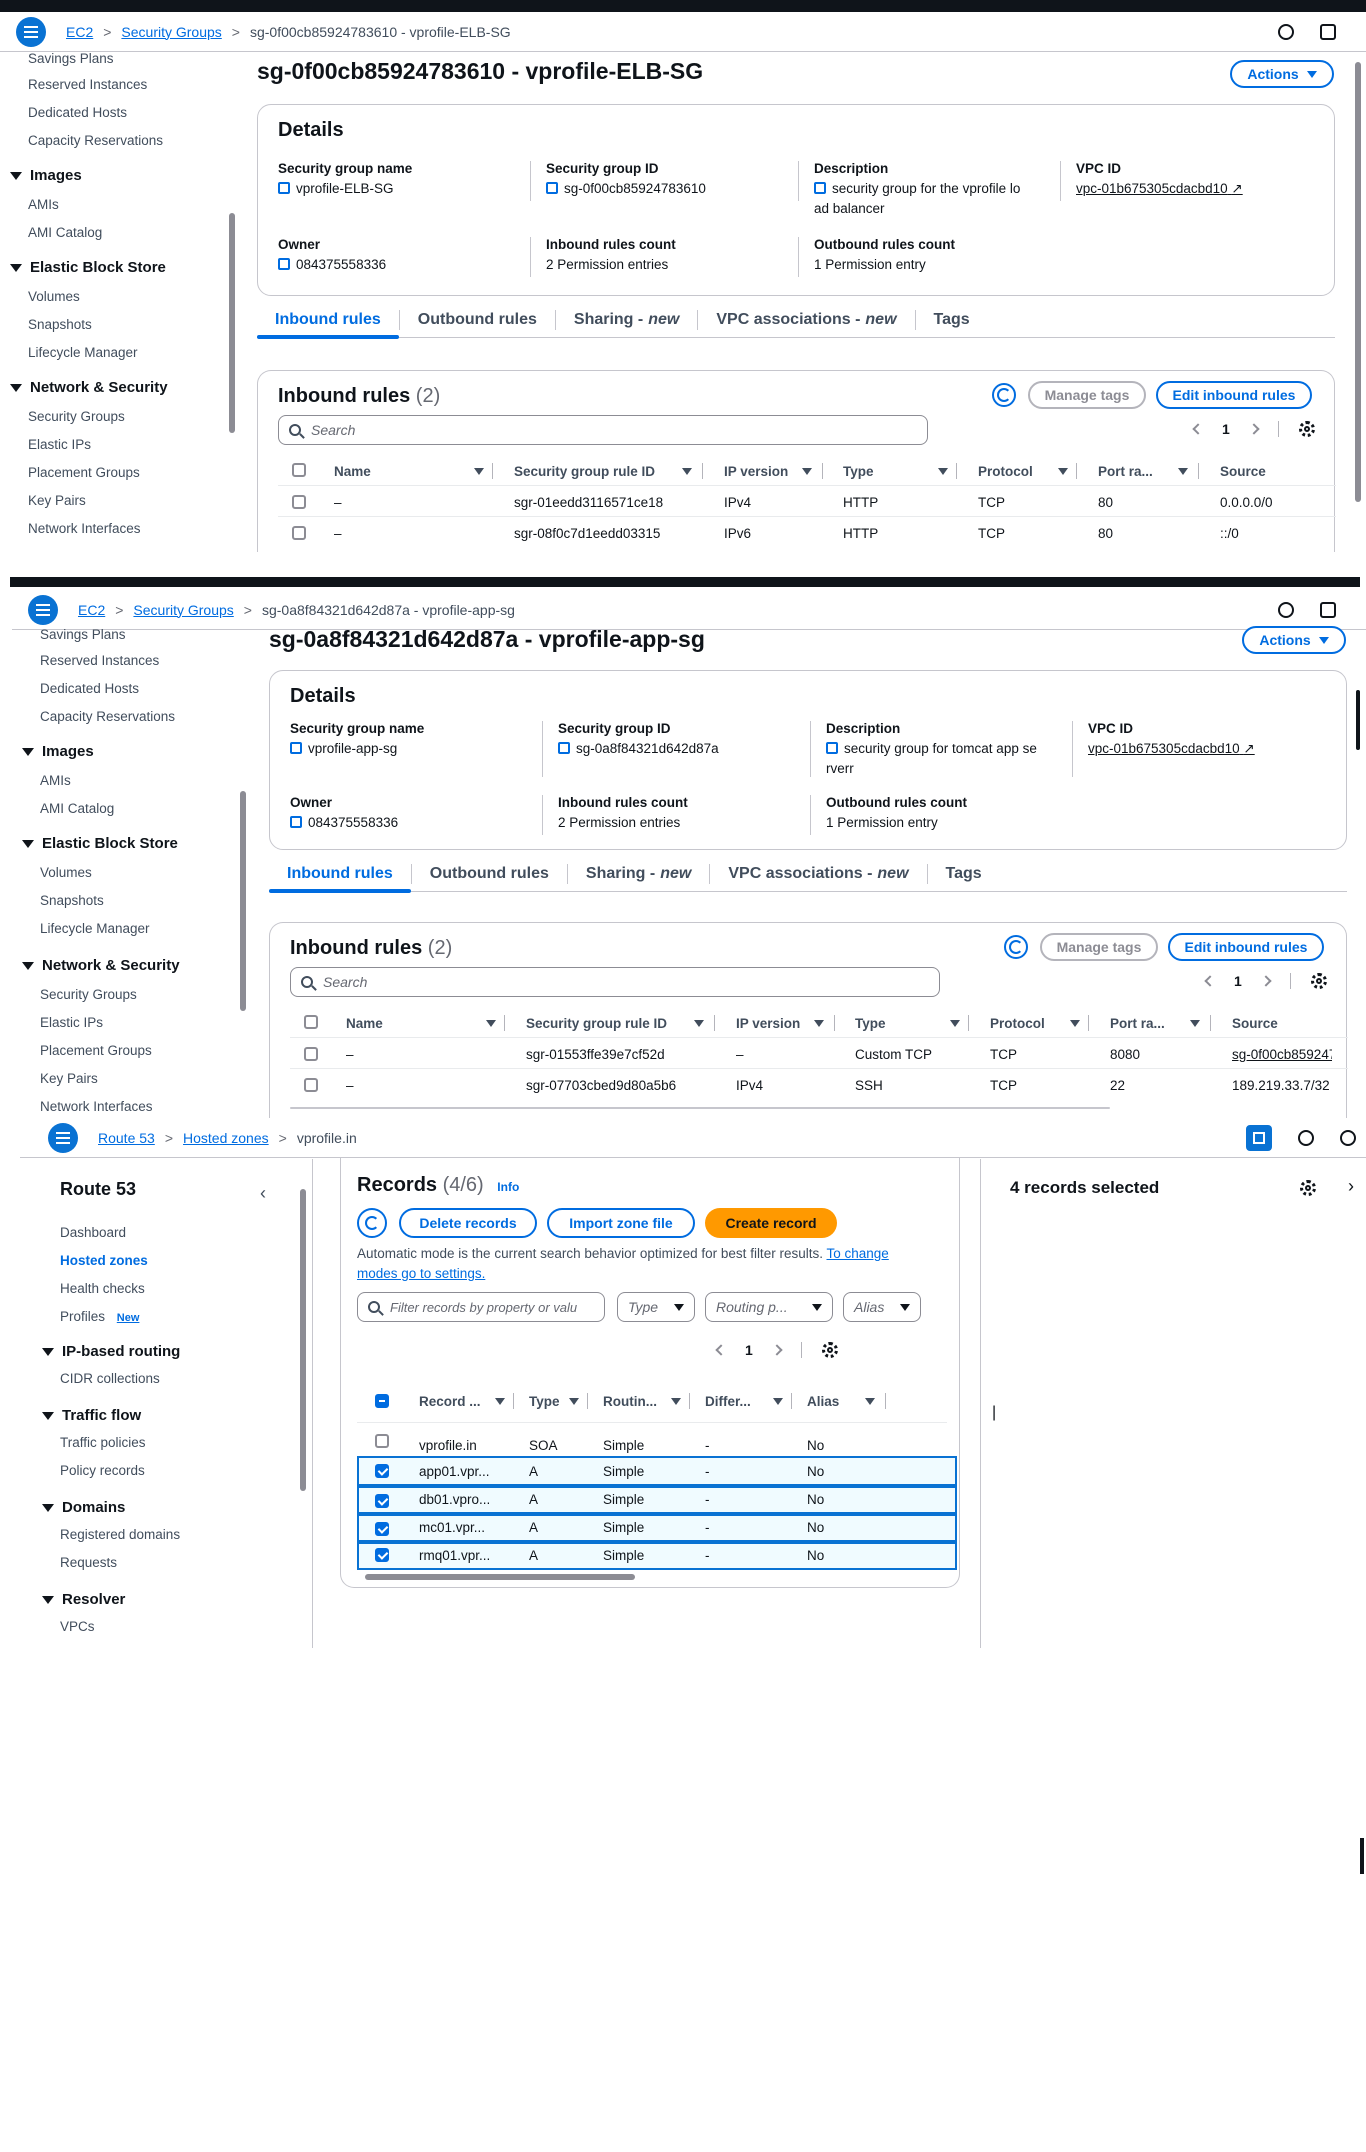  Describe the element at coordinates (1004, 395) in the screenshot. I see `refresh-icon` at that location.